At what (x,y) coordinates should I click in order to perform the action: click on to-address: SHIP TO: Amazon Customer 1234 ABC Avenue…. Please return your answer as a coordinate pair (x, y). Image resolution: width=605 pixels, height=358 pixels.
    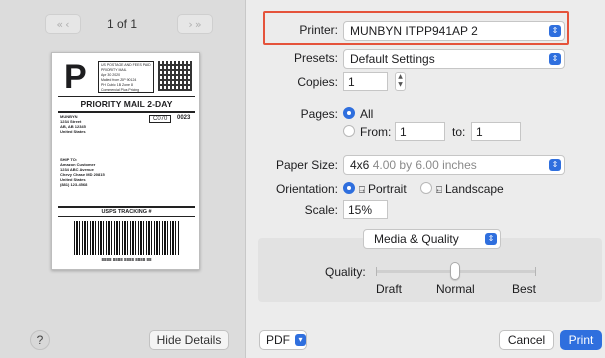
    Looking at the image, I should click on (82, 172).